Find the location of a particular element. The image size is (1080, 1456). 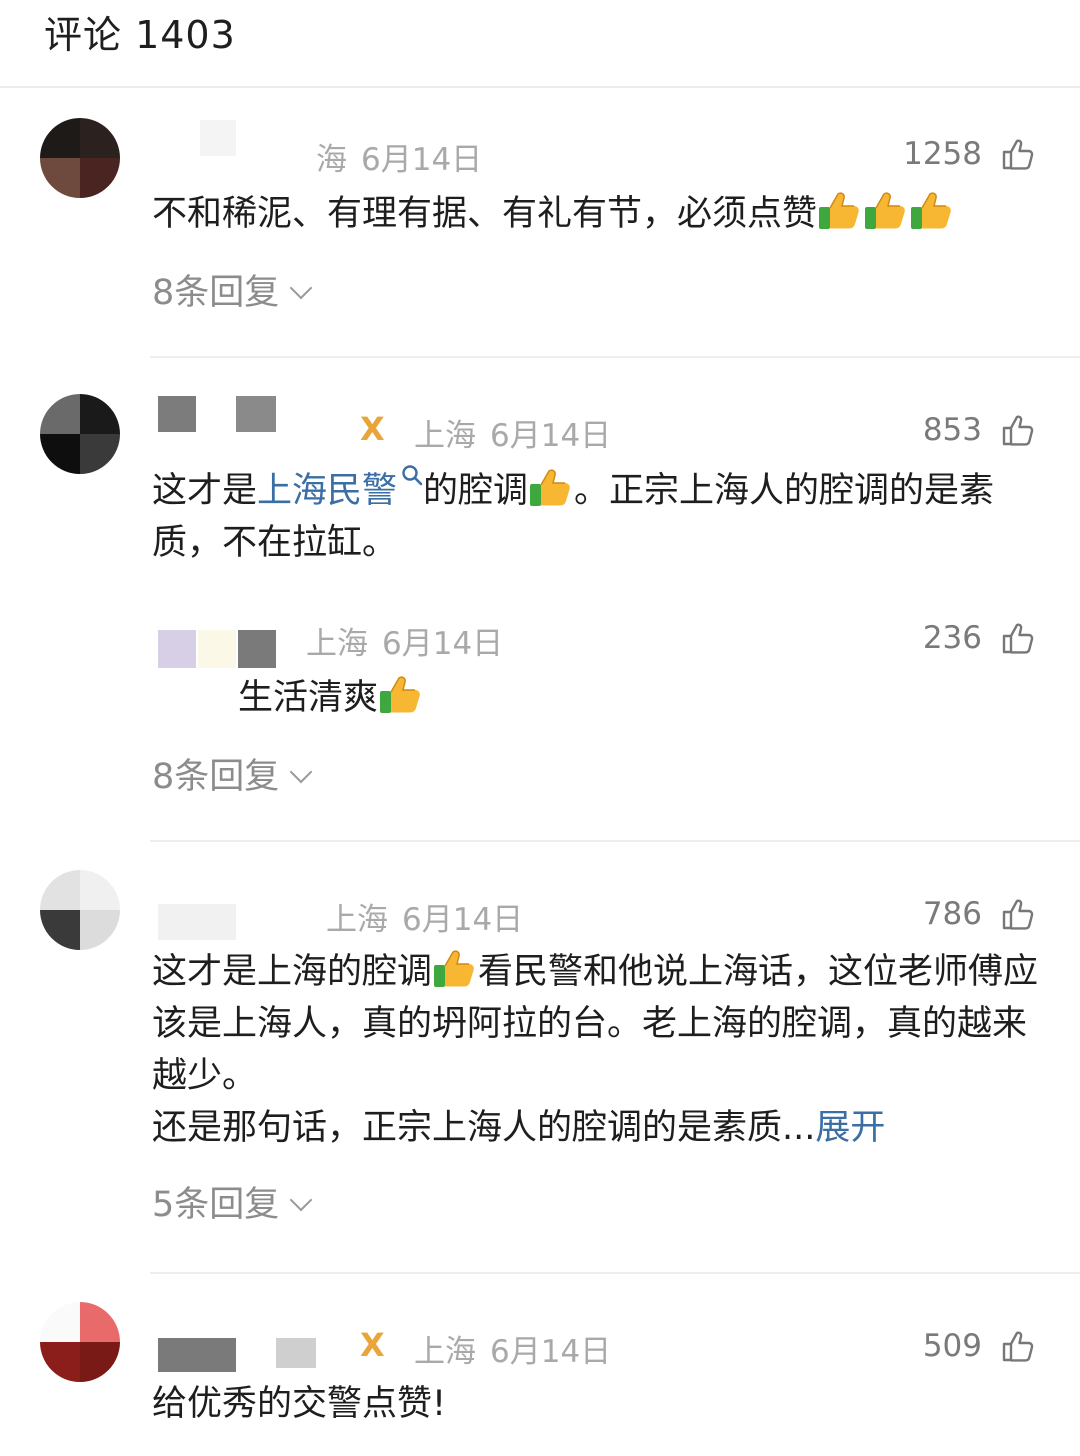

comment-body: 给优秀的交警点赞! is located at coordinates (299, 1404).